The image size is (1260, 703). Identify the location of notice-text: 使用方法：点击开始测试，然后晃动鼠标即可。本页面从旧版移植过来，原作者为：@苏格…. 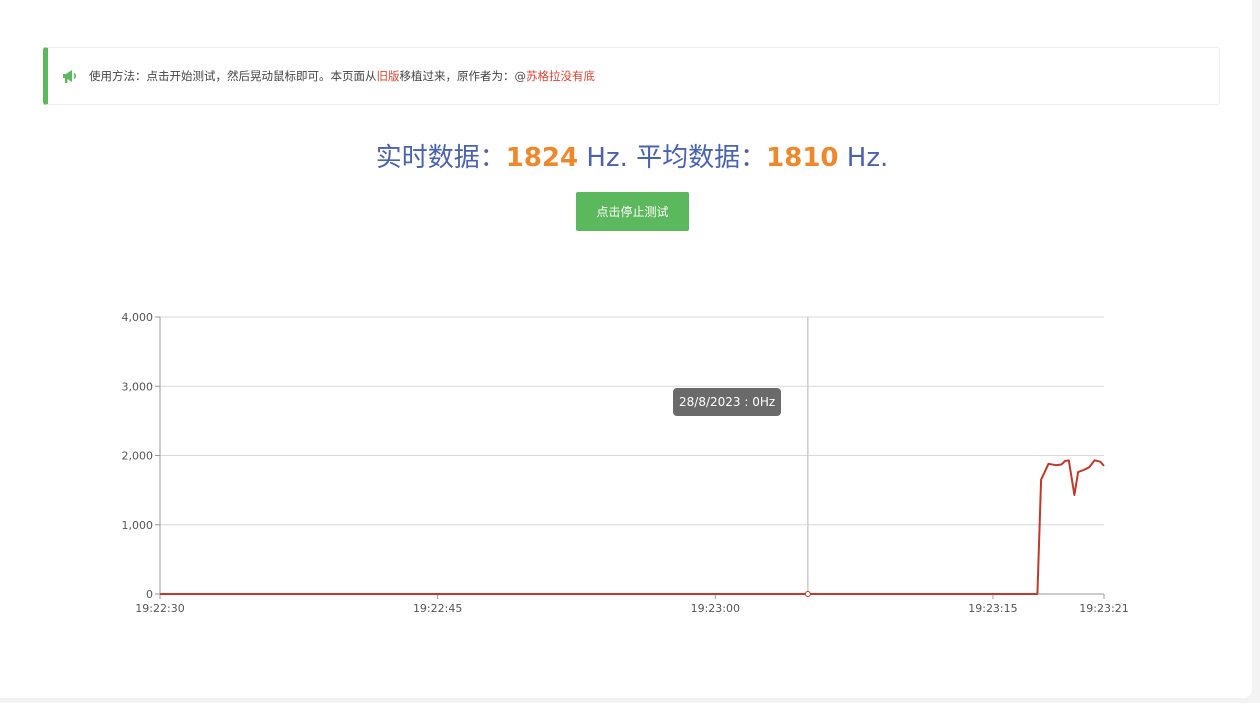
(342, 76).